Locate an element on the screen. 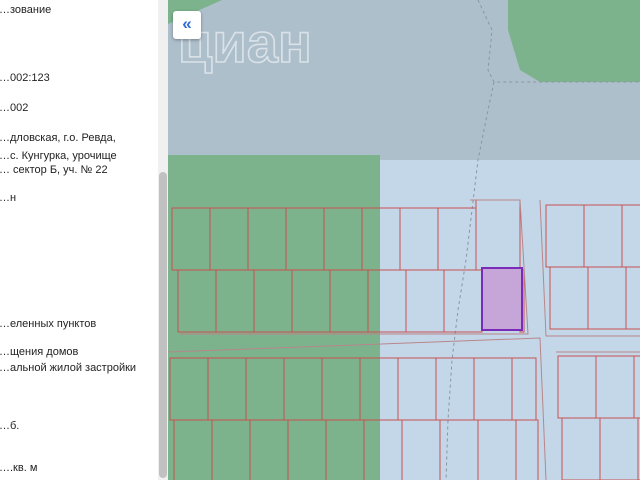 This screenshot has height=480, width=640. collapse-panel-button: « is located at coordinates (187, 25).